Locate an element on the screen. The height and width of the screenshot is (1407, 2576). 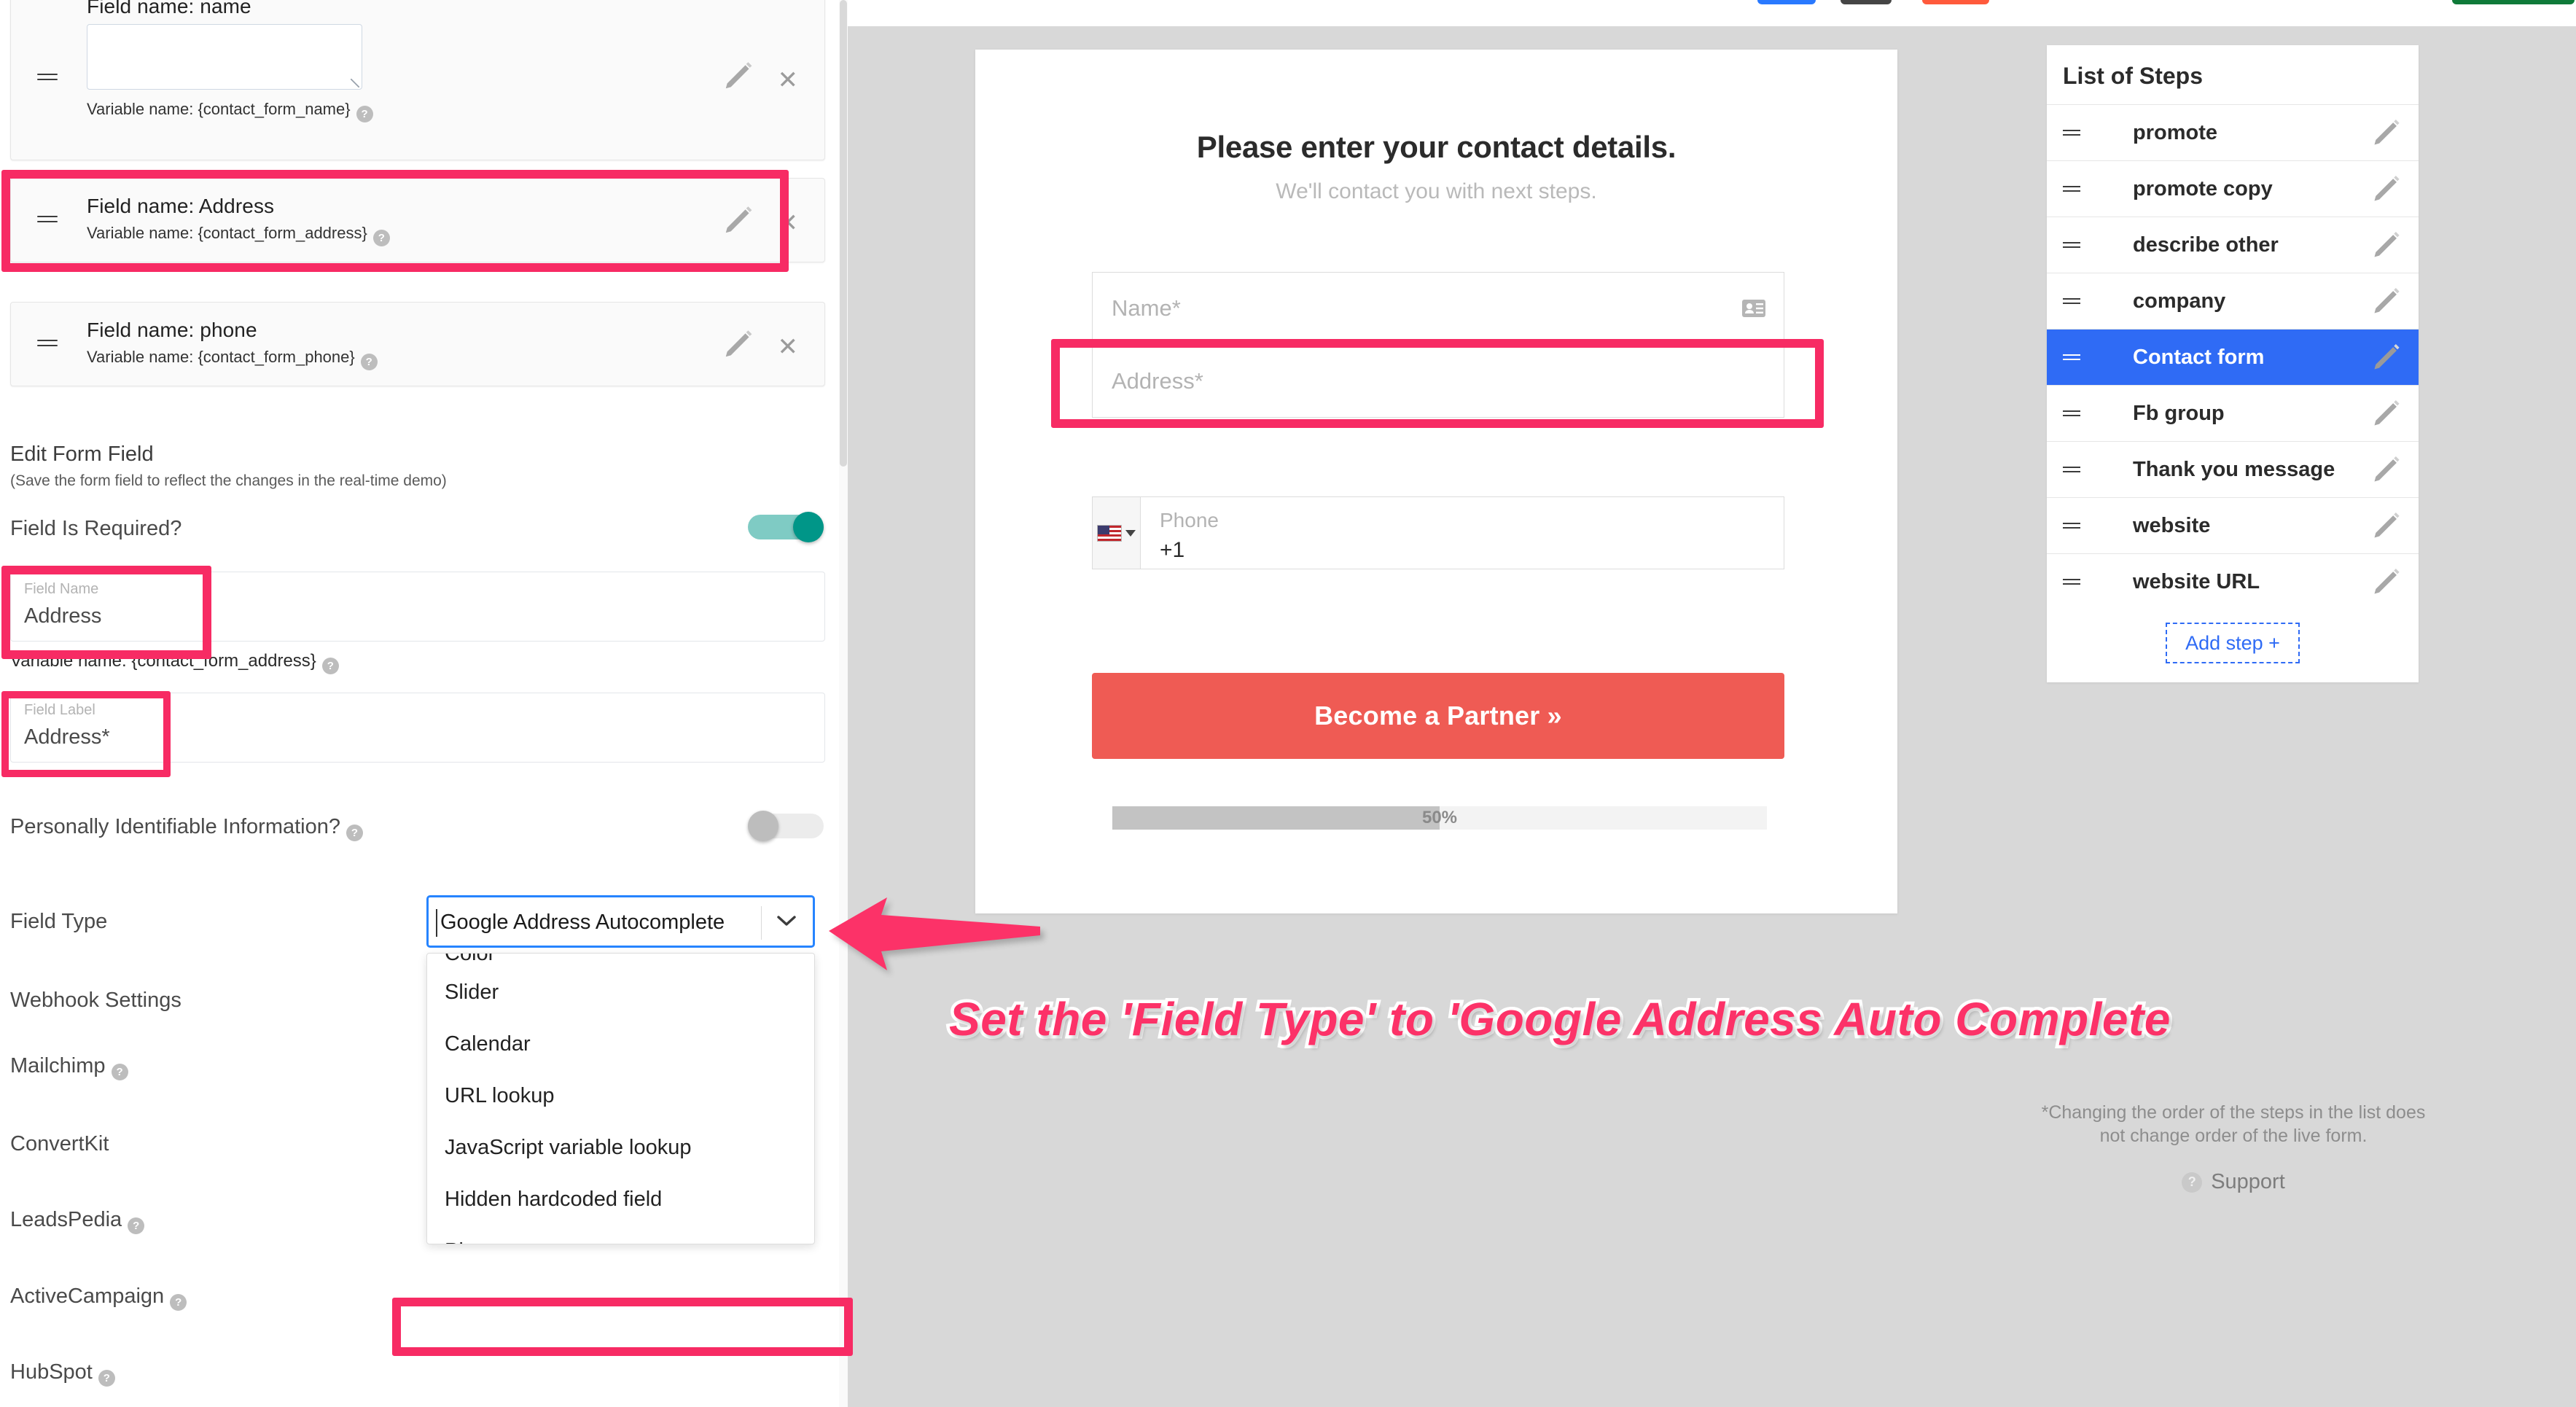
dropdown-option-url-lookup: URL lookup is located at coordinates (620, 1096).